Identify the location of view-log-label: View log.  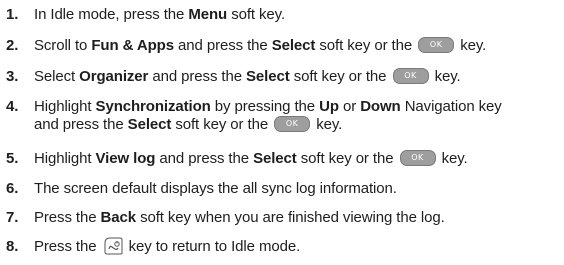
(125, 158).